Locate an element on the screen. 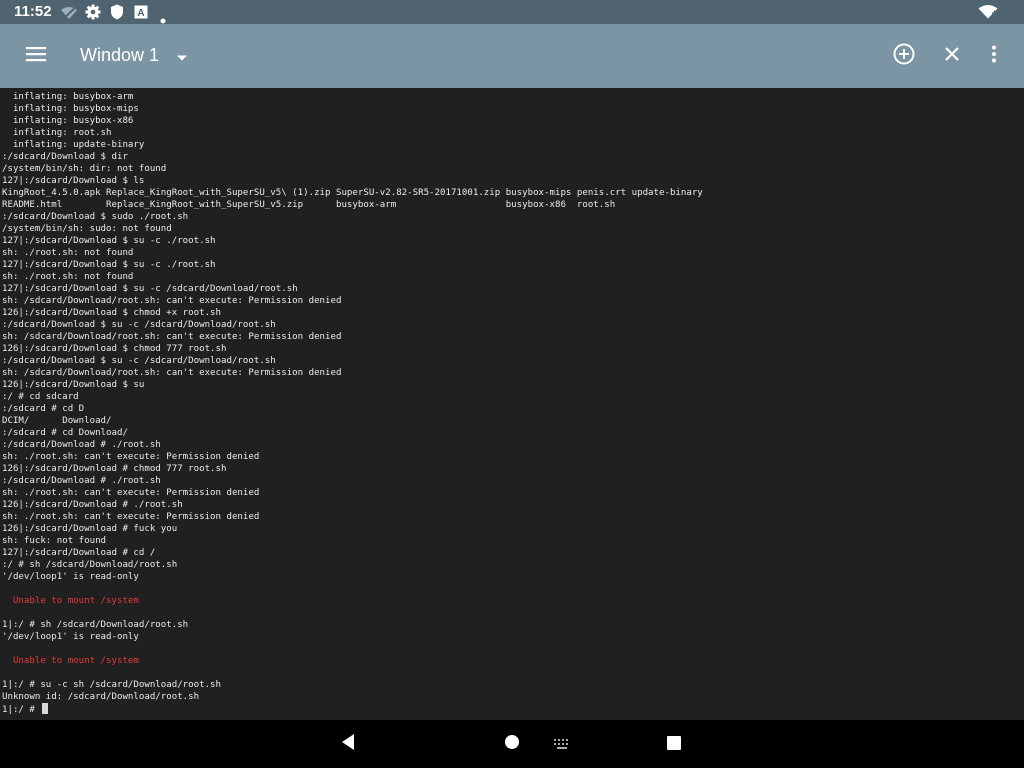 Image resolution: width=1024 pixels, height=768 pixels. more-options-button is located at coordinates (994, 56).